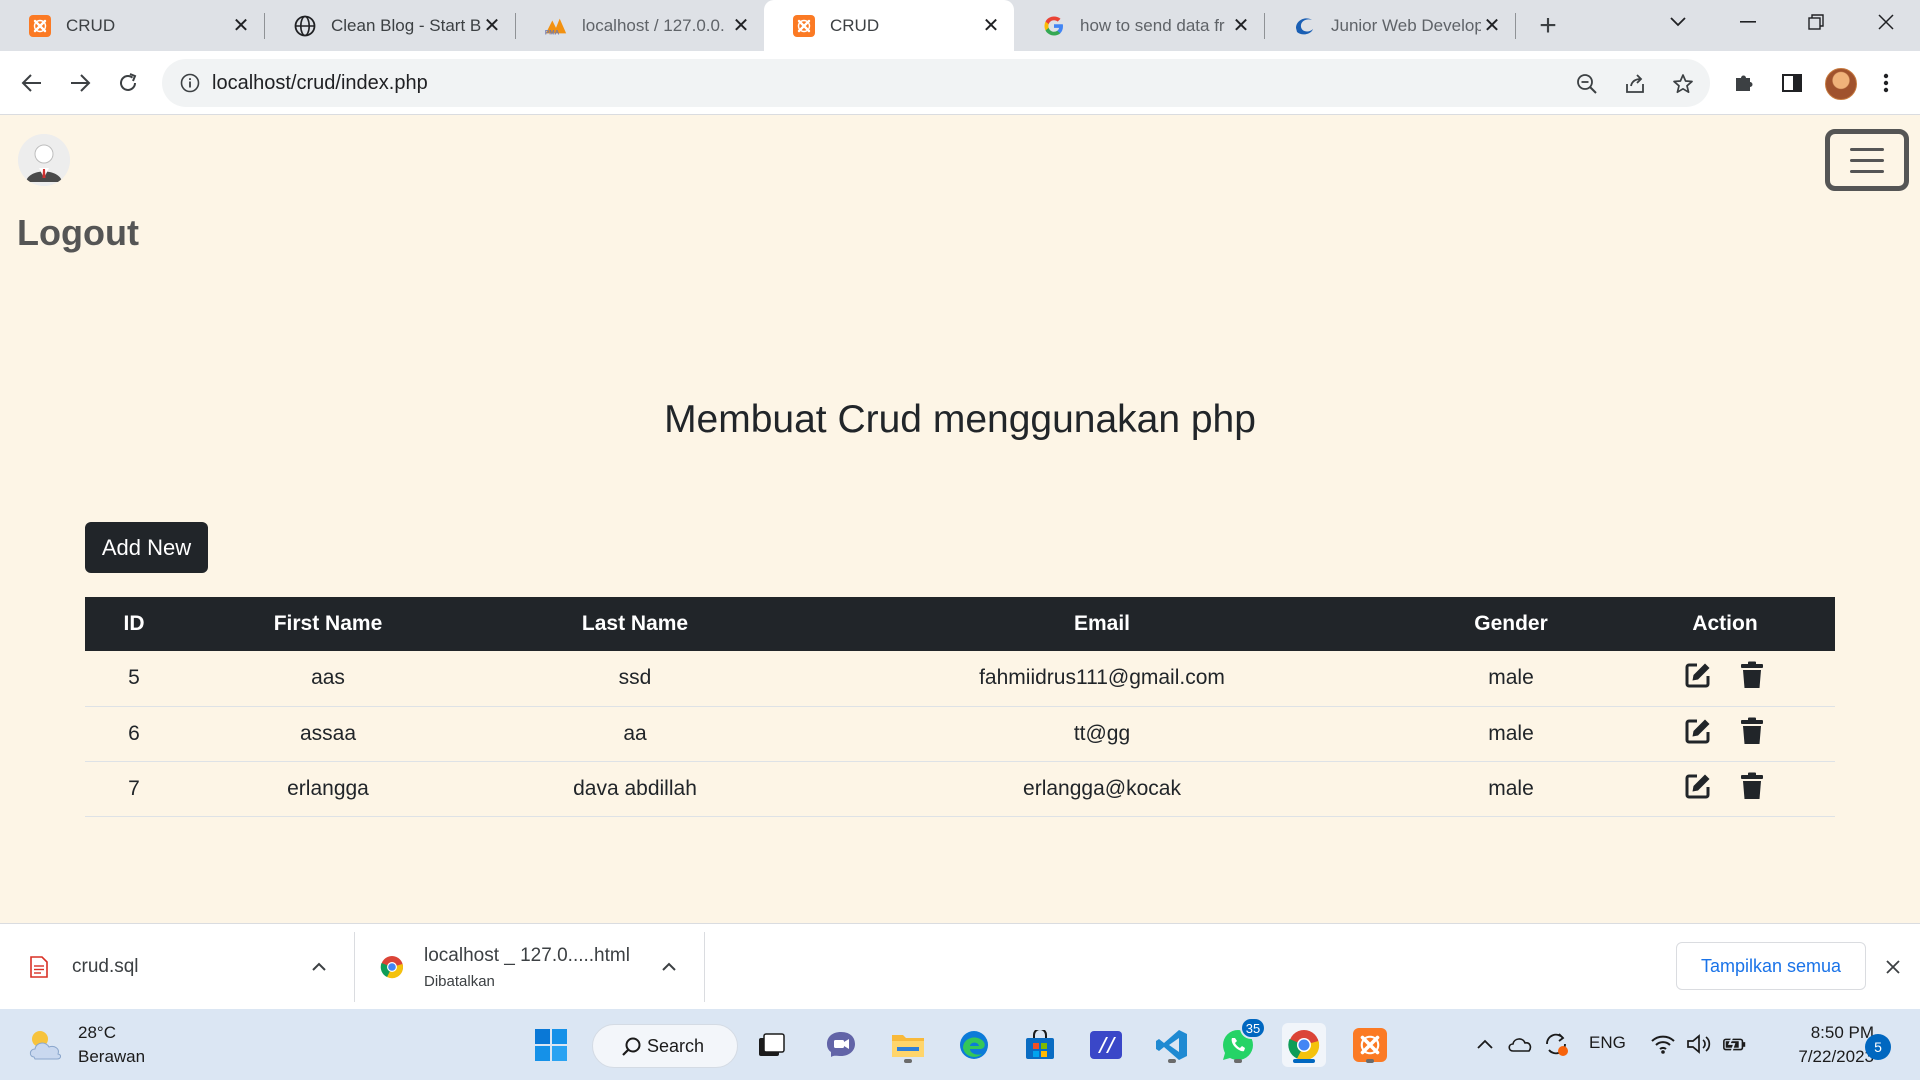  I want to click on browser-tab-active: CRUD ✕, so click(889, 25).